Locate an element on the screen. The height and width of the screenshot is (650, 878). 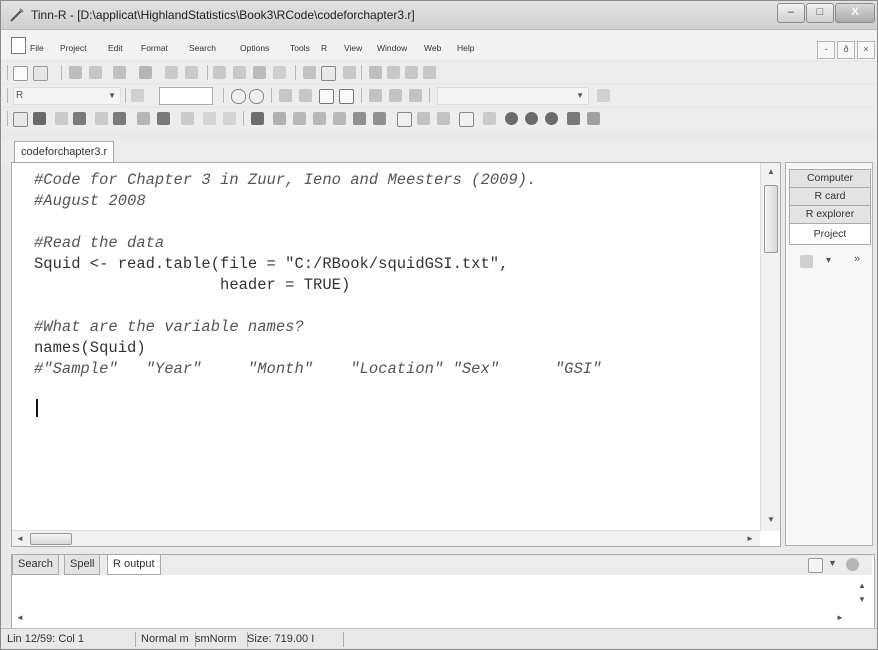
r-send-selection-icon is located at coordinates (39, 118).